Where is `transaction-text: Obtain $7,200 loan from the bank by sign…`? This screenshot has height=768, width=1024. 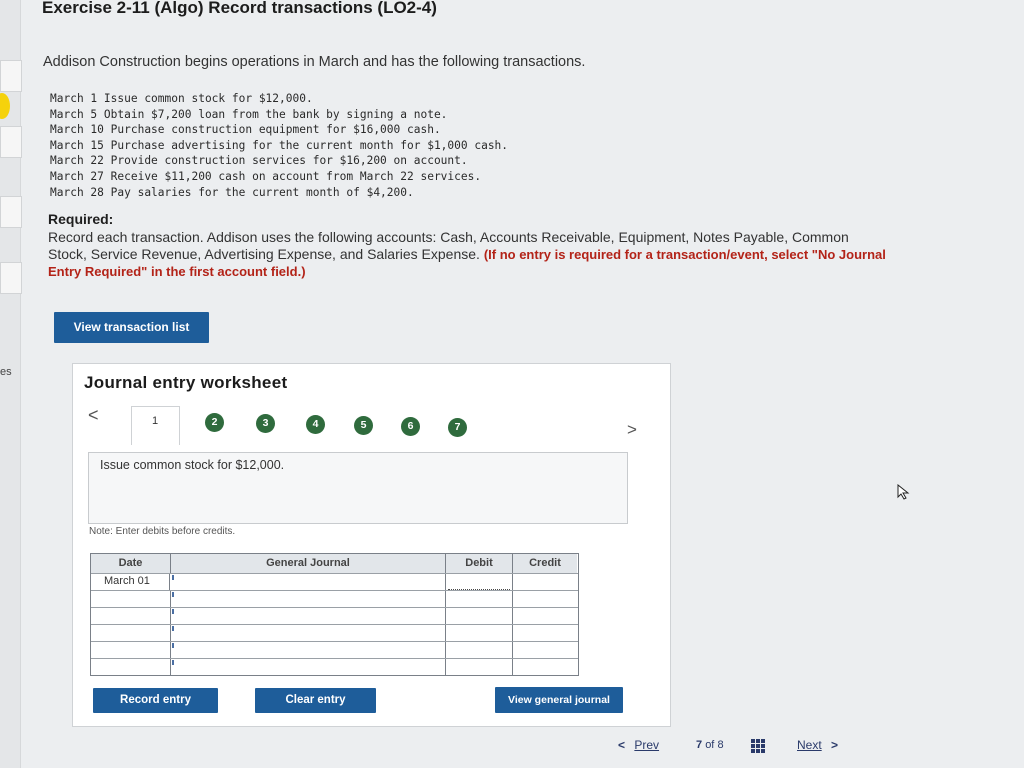 transaction-text: Obtain $7,200 loan from the bank by sign… is located at coordinates (275, 114).